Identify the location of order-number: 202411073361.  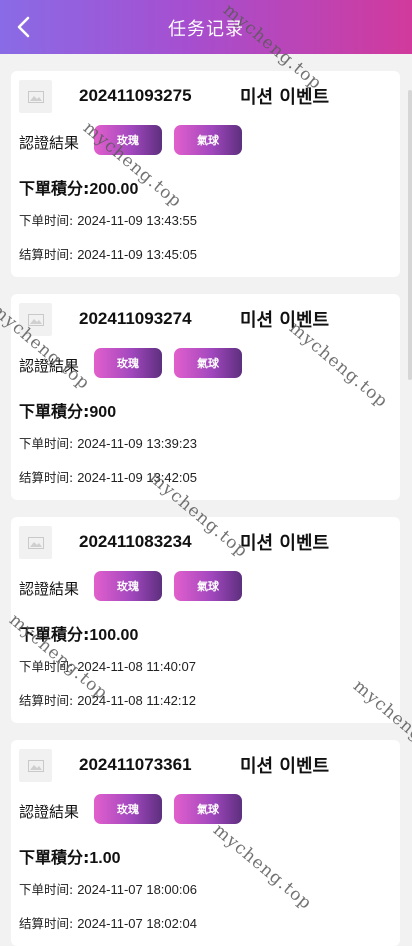
(135, 764).